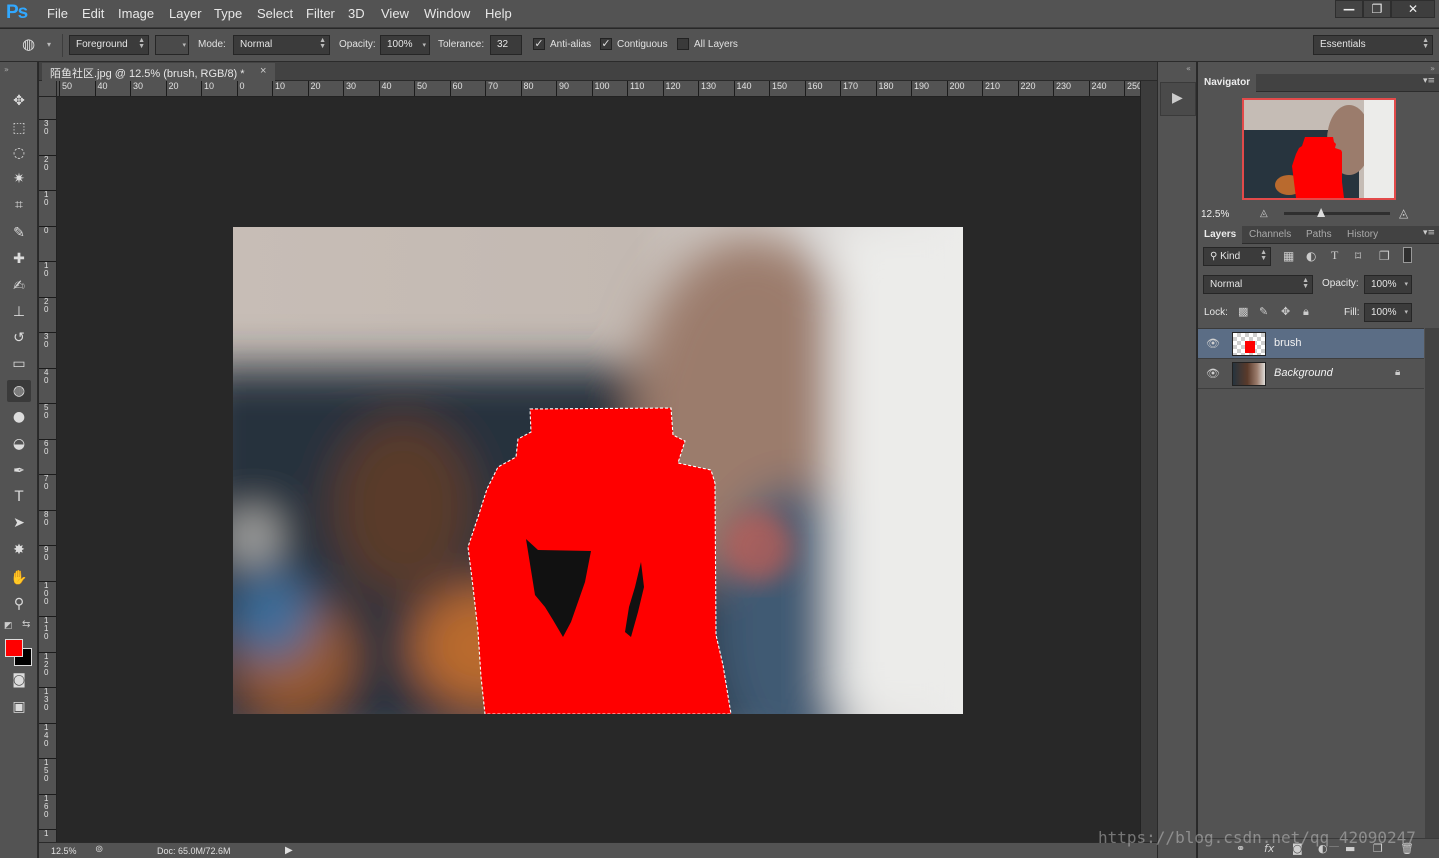 Image resolution: width=1439 pixels, height=858 pixels. Describe the element at coordinates (19, 101) in the screenshot. I see `move-tool-icon: ✥` at that location.